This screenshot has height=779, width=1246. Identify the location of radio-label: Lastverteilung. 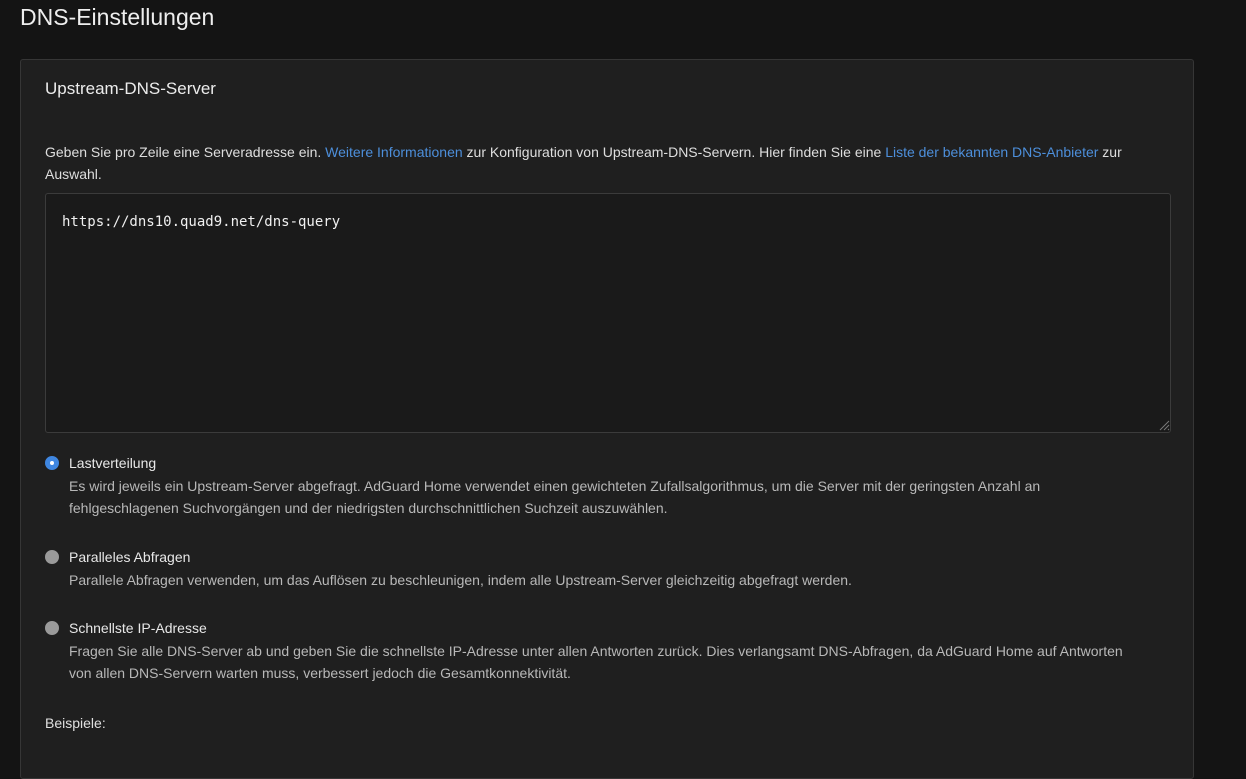
(113, 463).